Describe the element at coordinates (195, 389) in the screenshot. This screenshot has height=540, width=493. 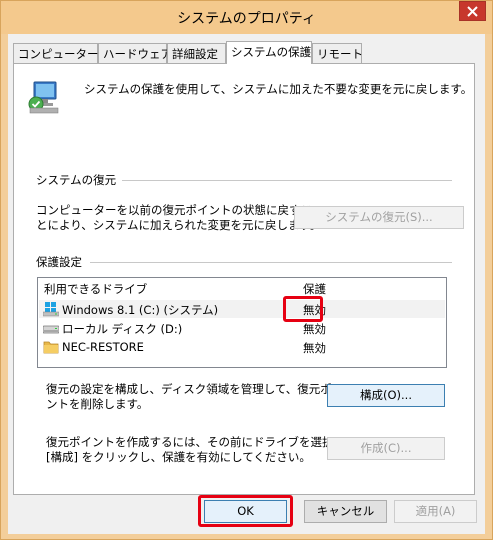
I see `configure-description-line1: 復元の設定を構成し、ディスク領域を管理して、復元ポイ` at that location.